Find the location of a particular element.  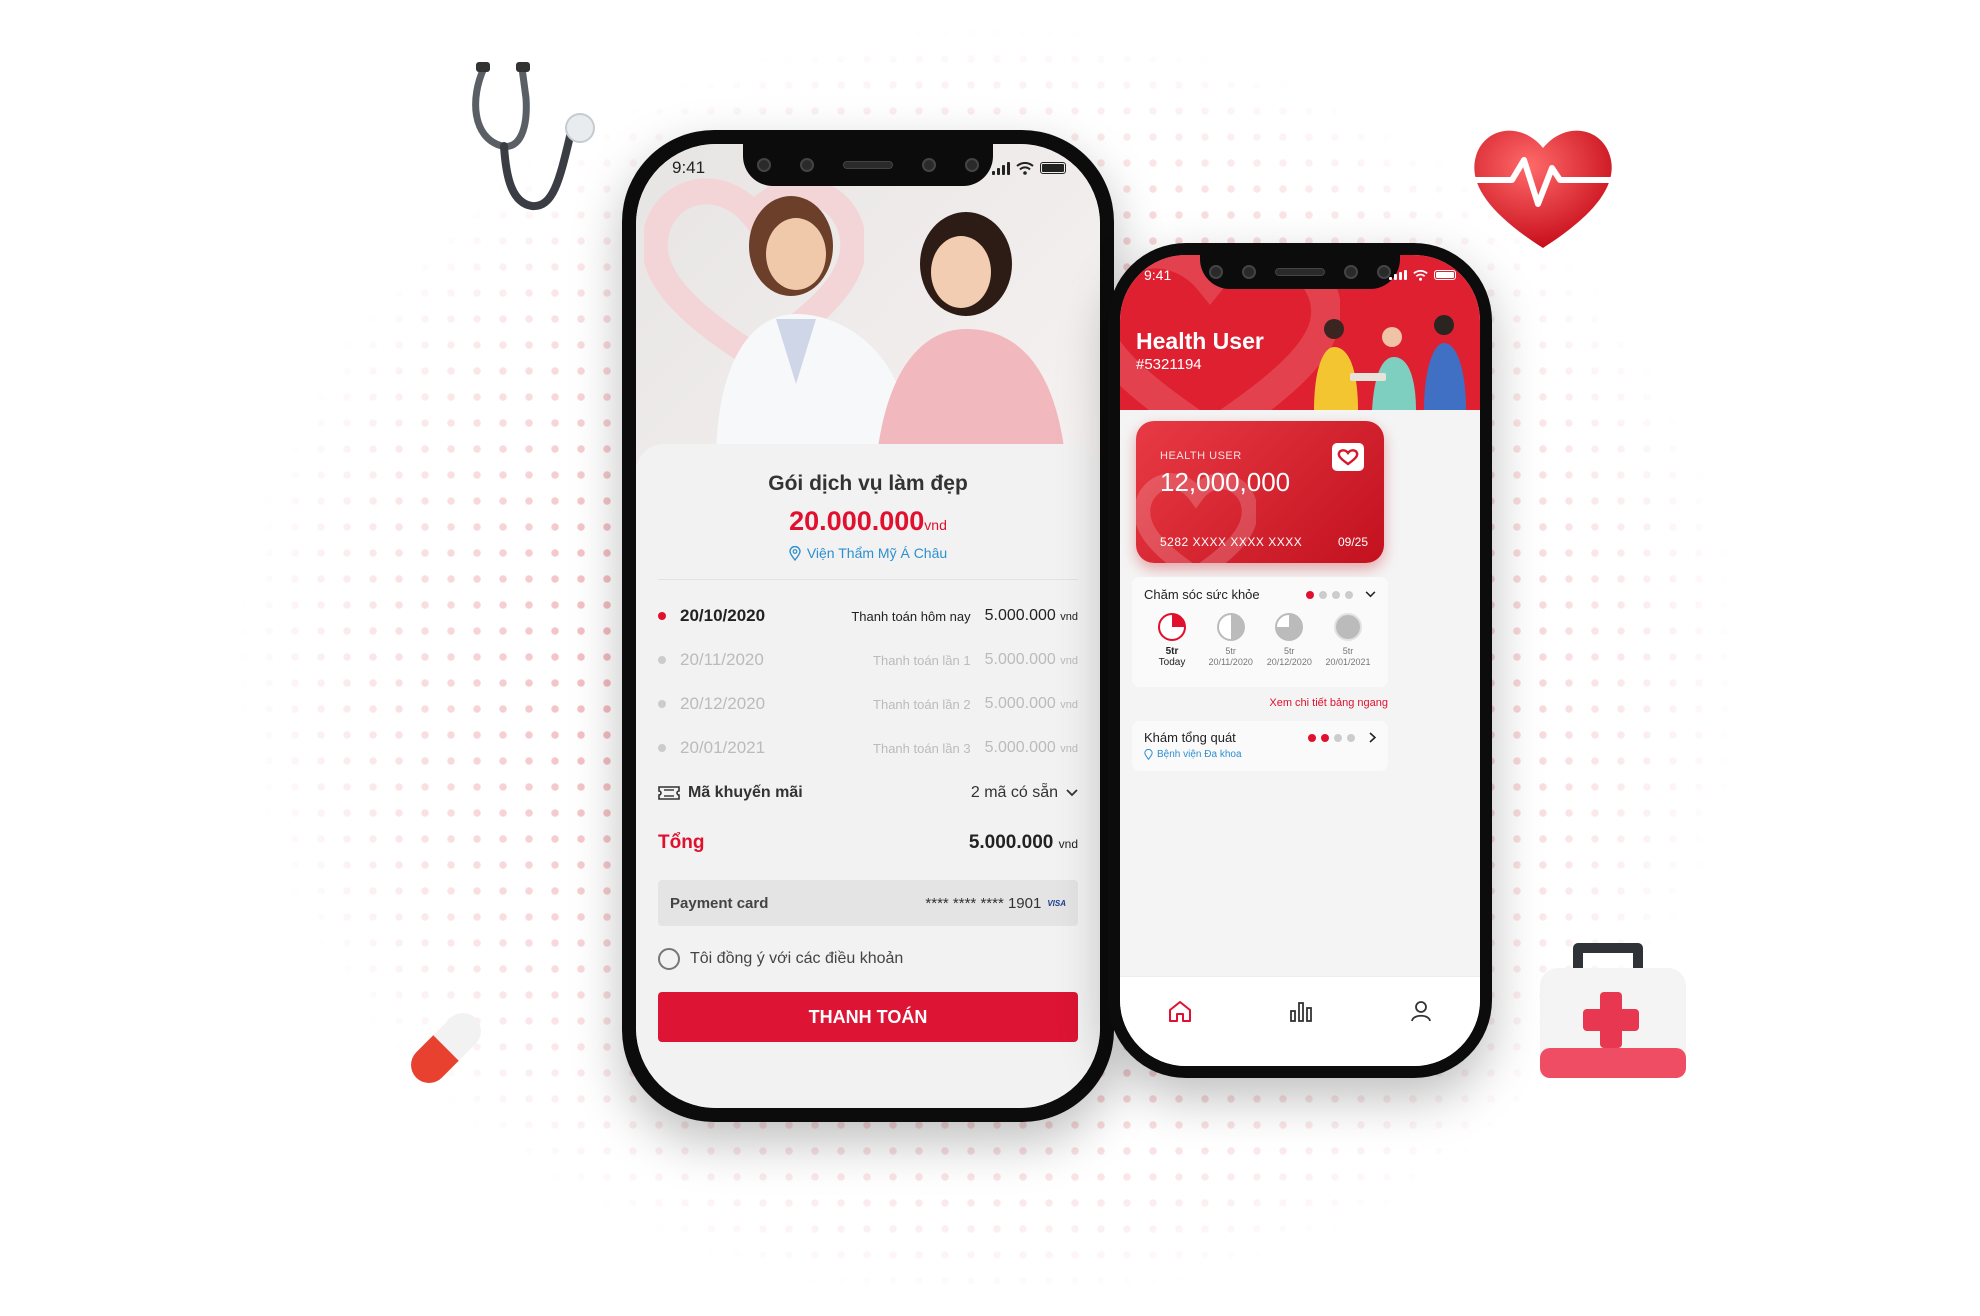

schedule-date: 20/11/2020 is located at coordinates (722, 659).